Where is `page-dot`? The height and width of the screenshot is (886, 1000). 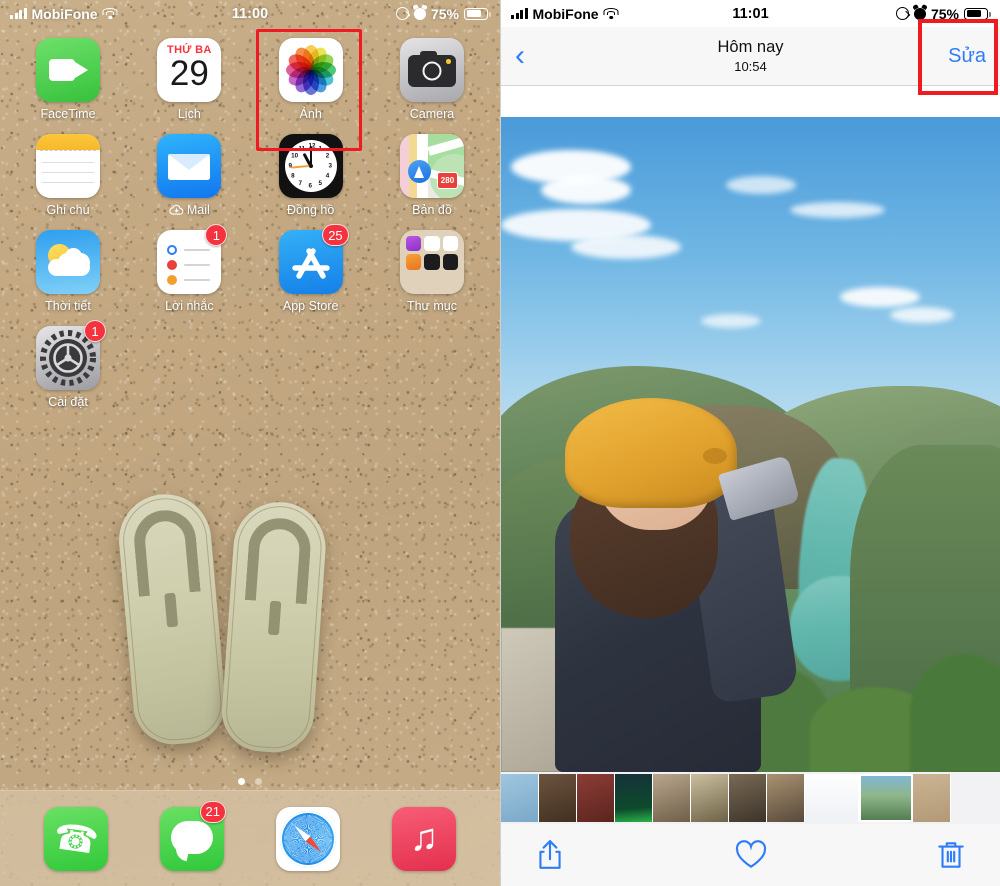
page-dot is located at coordinates (258, 781).